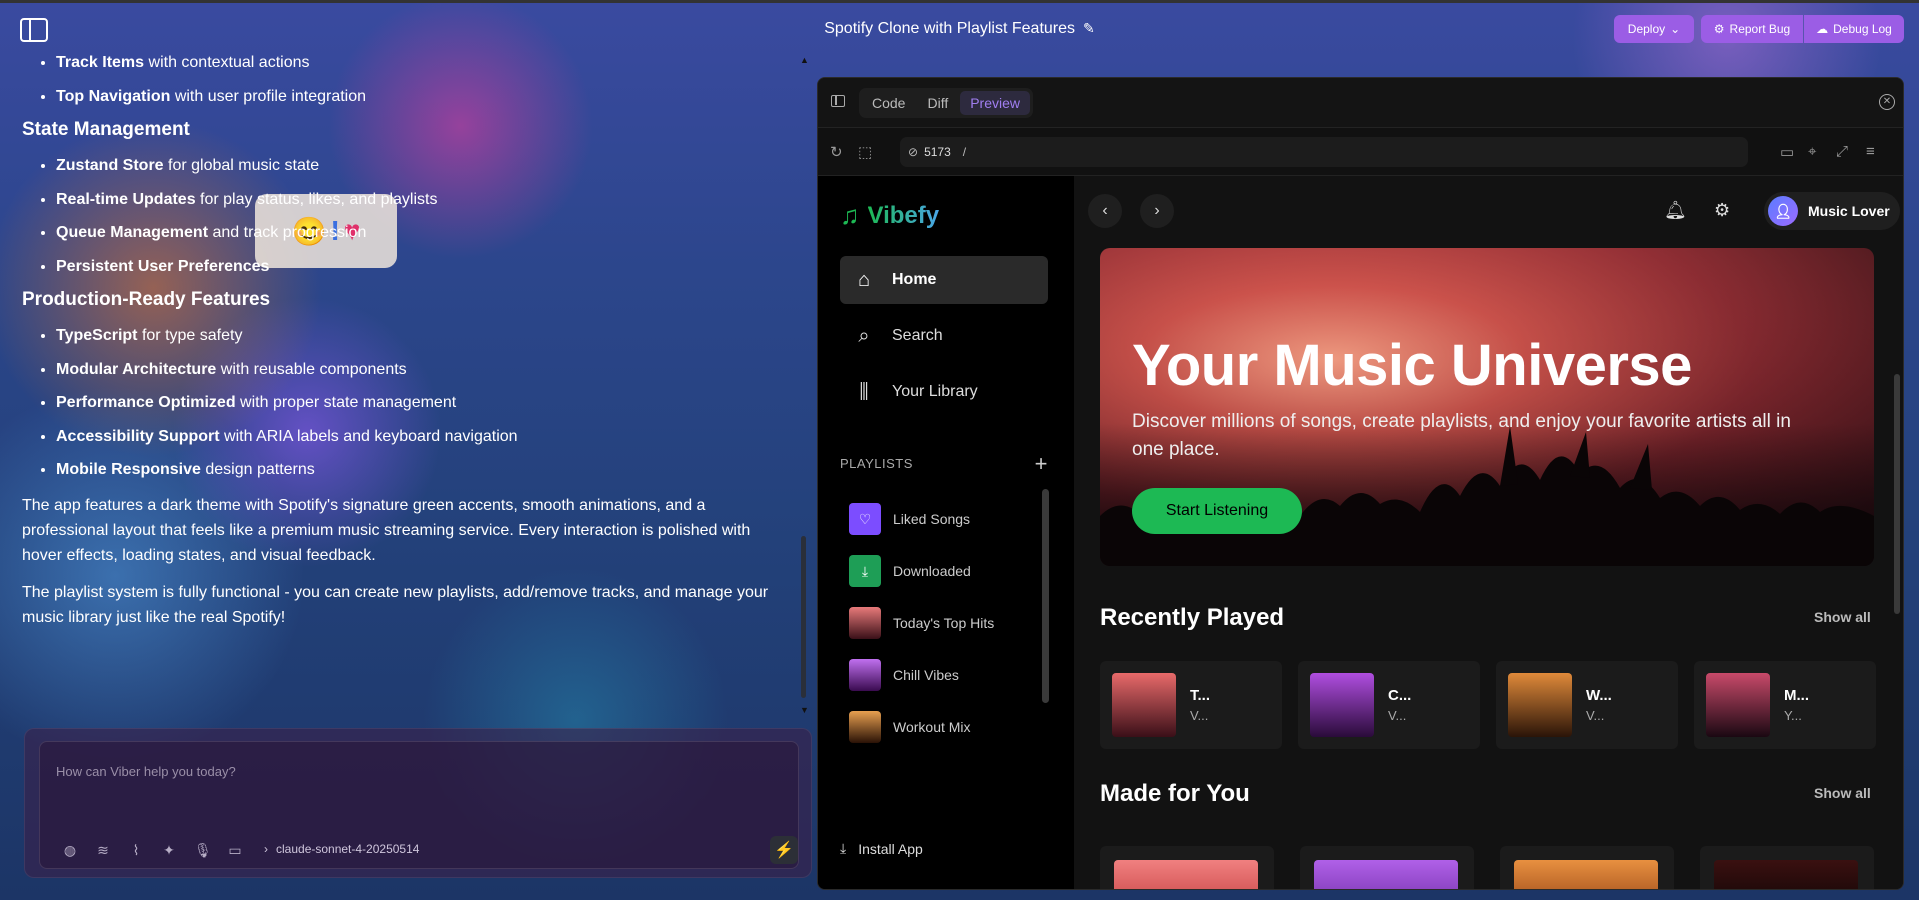 This screenshot has width=1919, height=900. Describe the element at coordinates (203, 850) in the screenshot. I see `microphone-icon: 🎙` at that location.